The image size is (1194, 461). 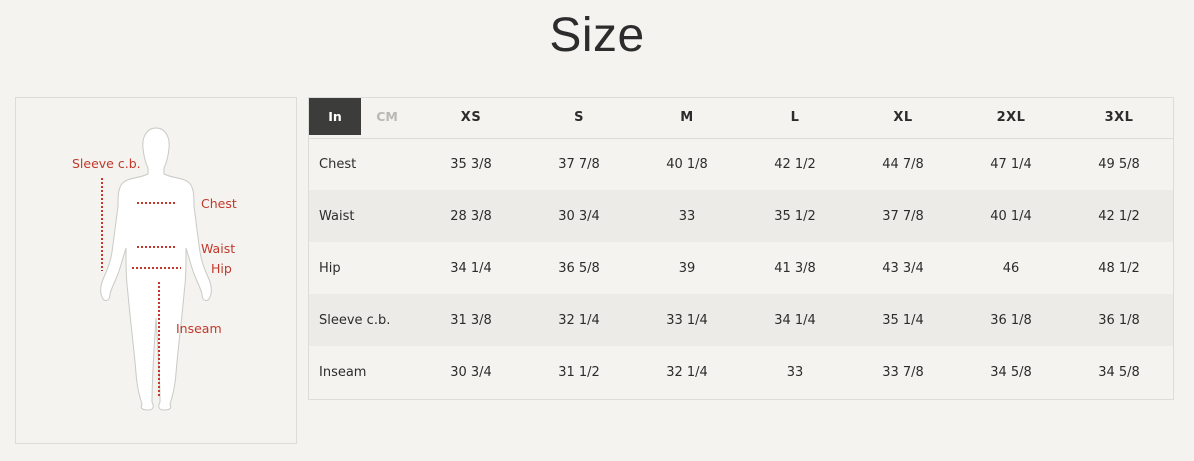 What do you see at coordinates (741, 118) in the screenshot?
I see `table-header-row: In CM XS S M L XL 2XL 3XL` at bounding box center [741, 118].